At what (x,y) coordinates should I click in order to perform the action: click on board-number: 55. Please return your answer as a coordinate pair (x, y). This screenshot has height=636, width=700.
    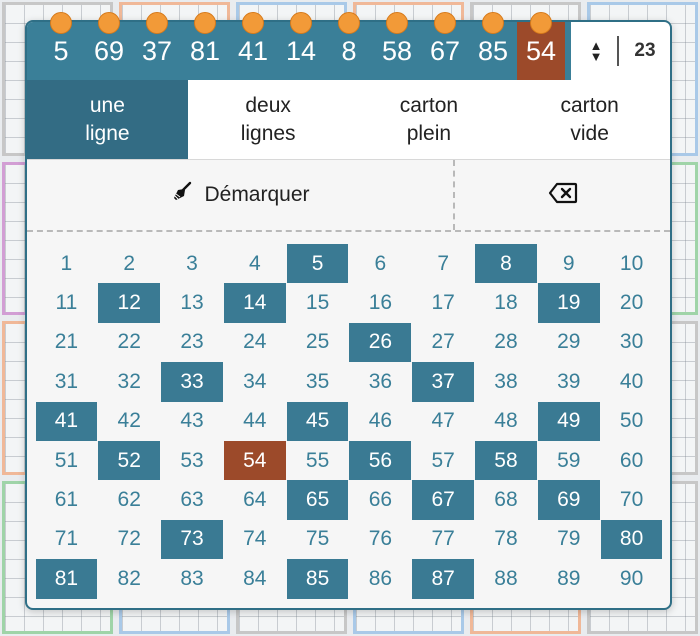
    Looking at the image, I should click on (318, 460).